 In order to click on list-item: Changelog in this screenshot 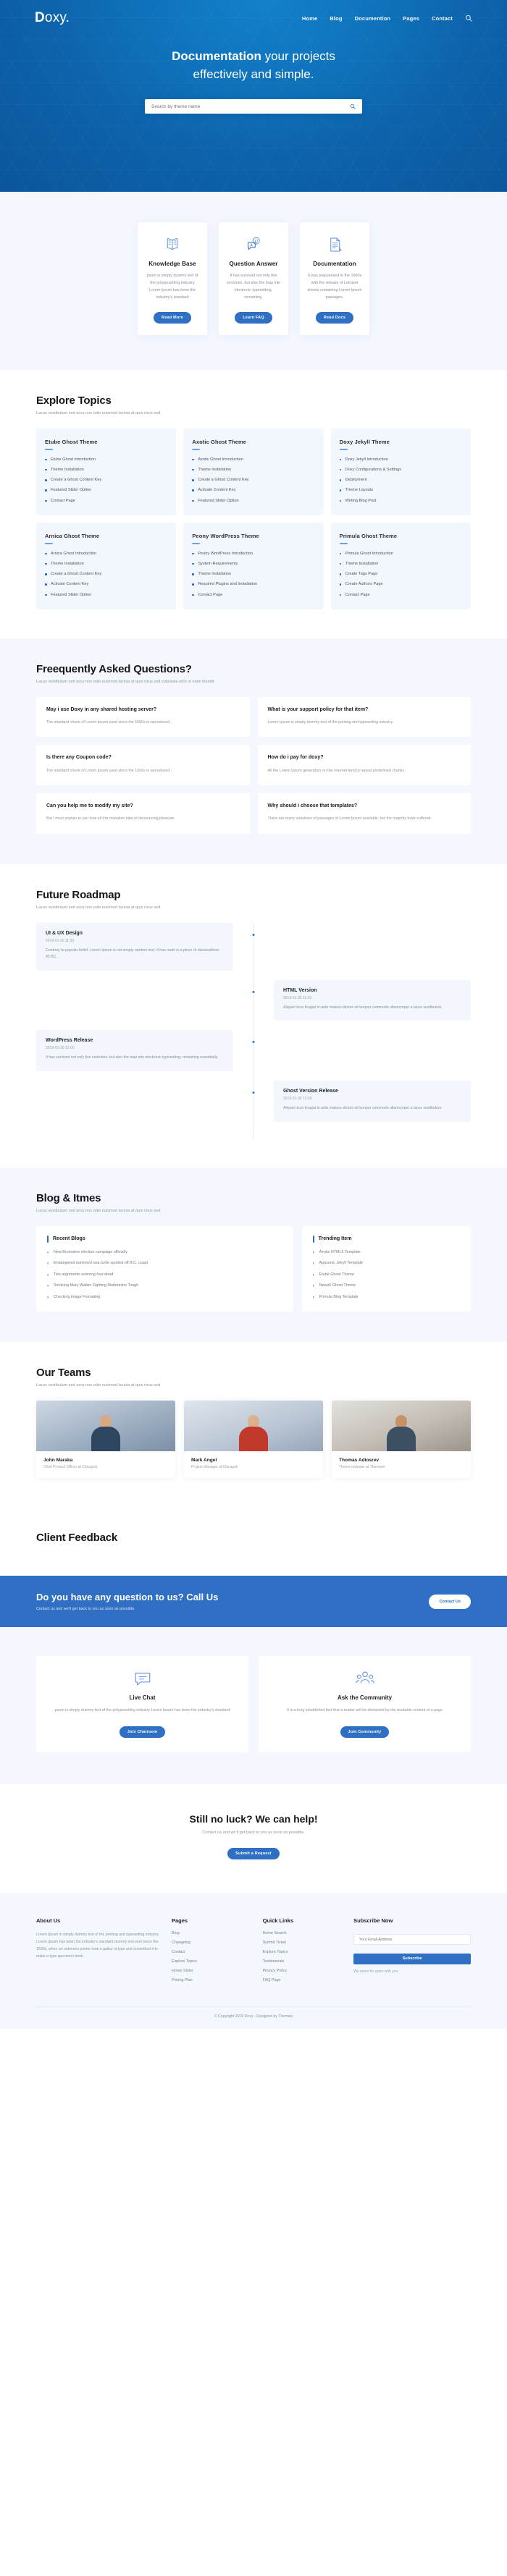, I will do `click(213, 1943)`.